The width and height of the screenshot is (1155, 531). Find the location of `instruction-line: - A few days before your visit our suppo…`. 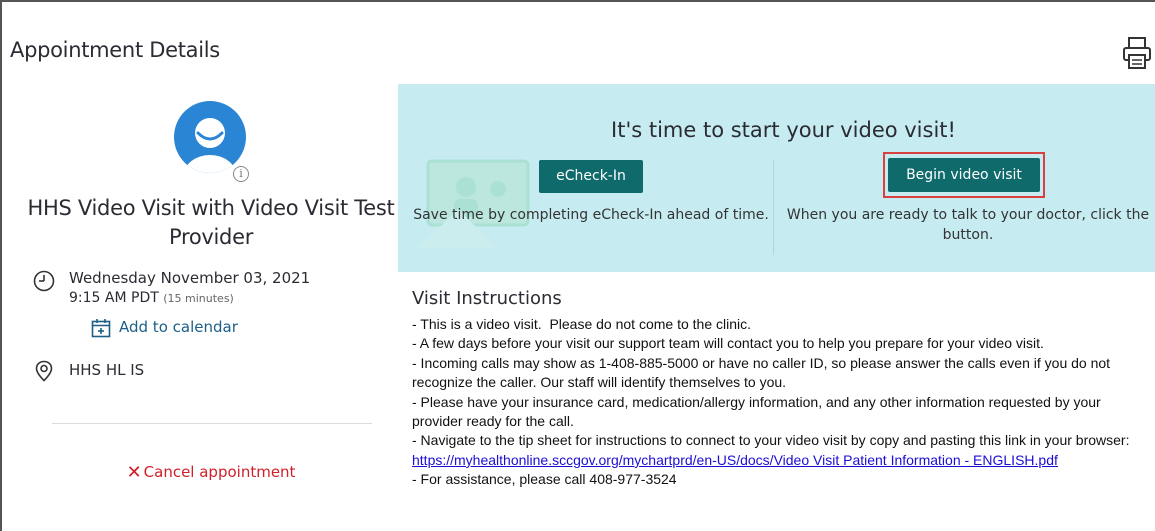

instruction-line: - A few days before your visit our suppo… is located at coordinates (728, 343).